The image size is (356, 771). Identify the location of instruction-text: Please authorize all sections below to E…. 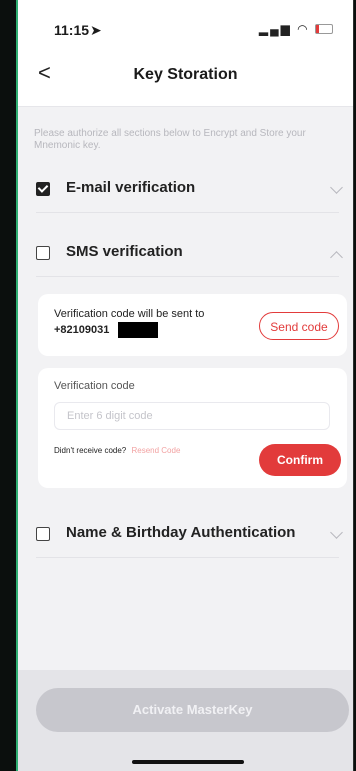
(170, 139).